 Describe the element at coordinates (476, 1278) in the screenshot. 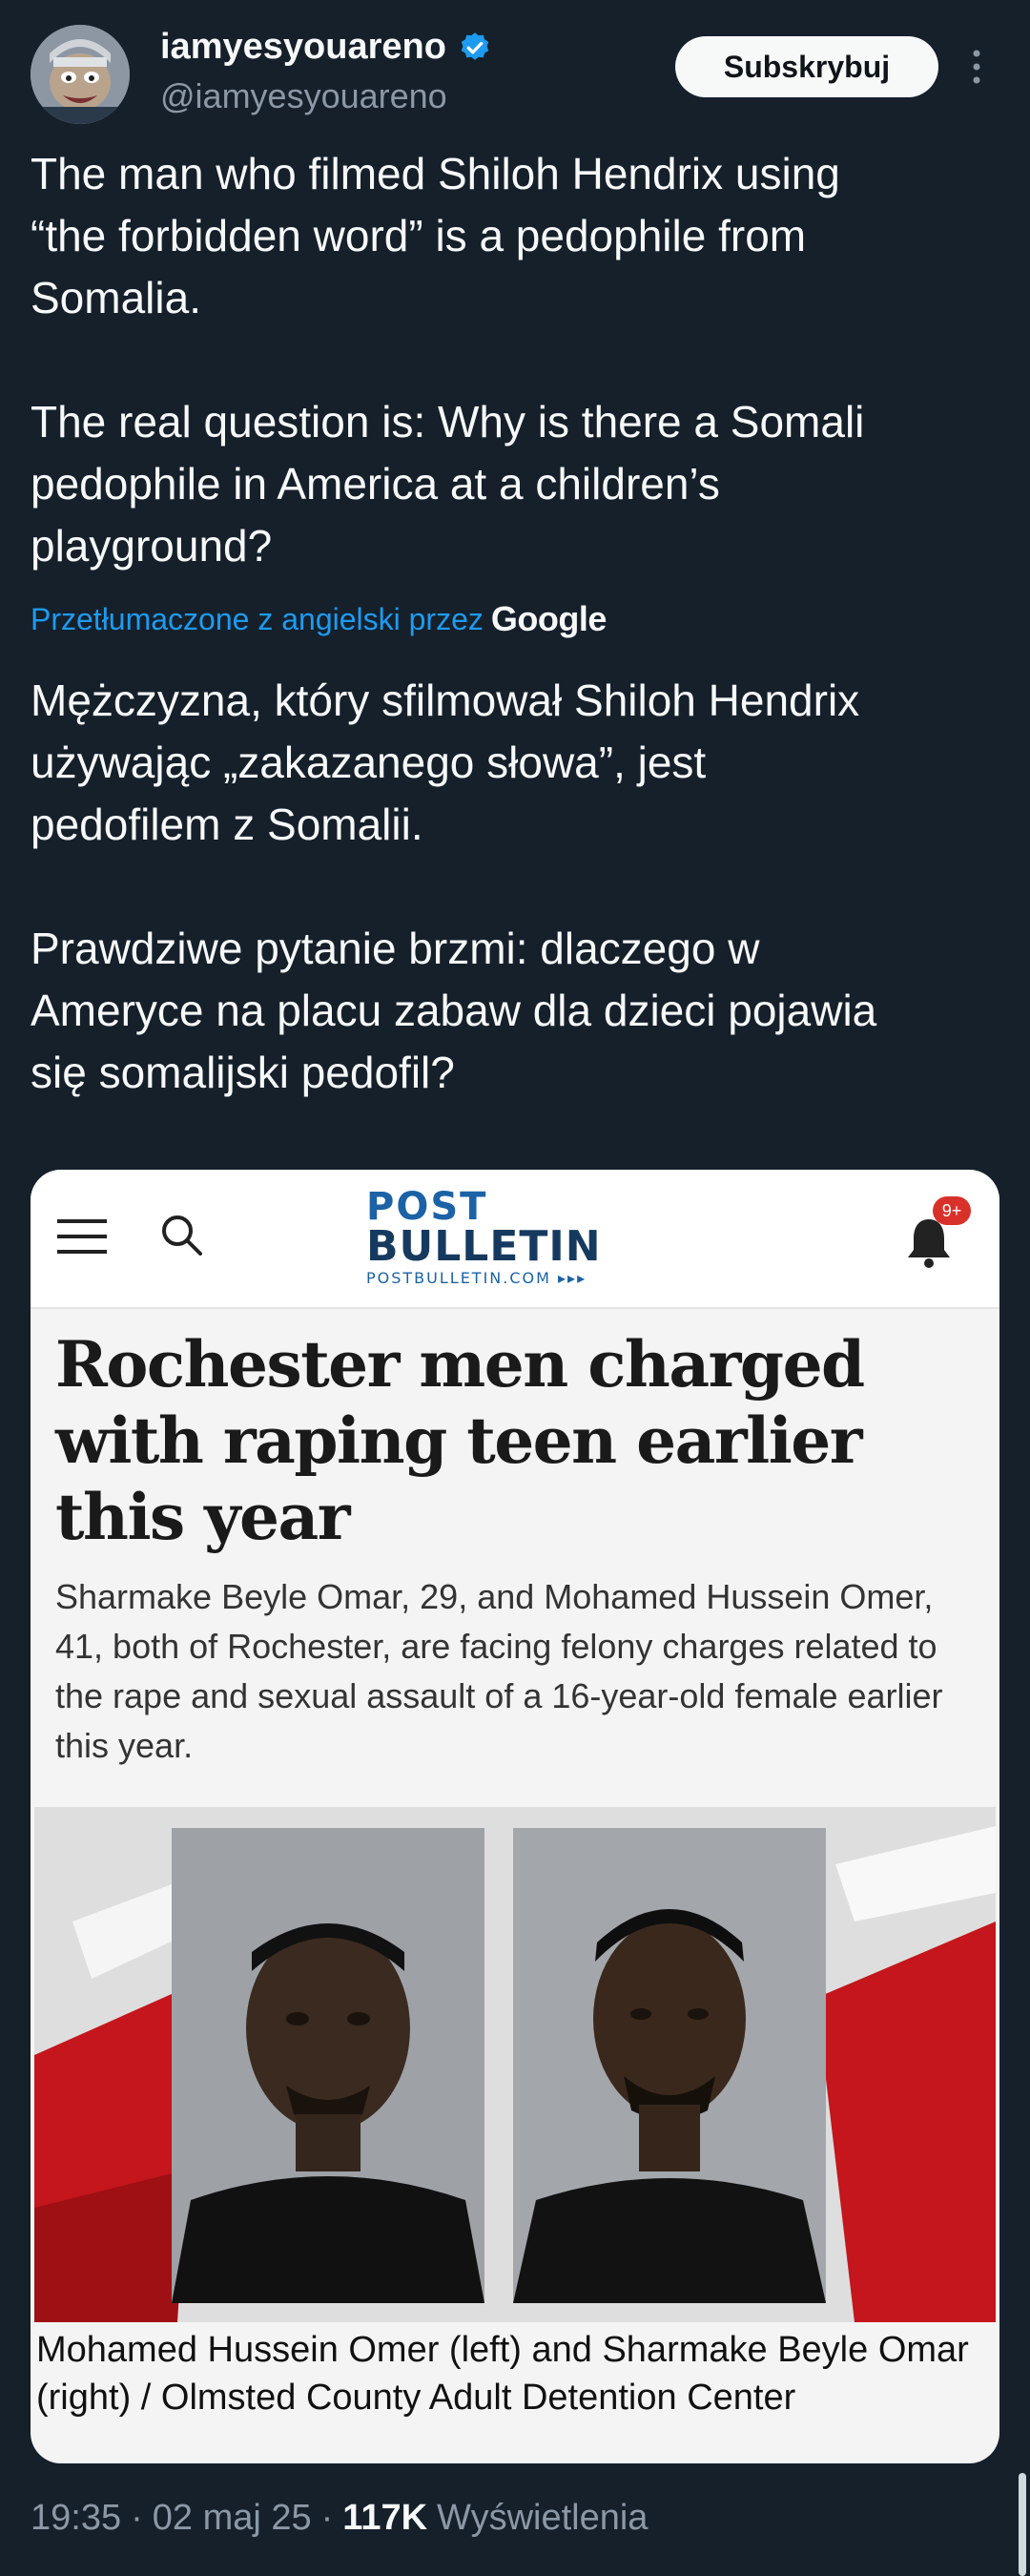

I see `logo-domain-text: POSTBULLETIN.COM ▸▸▸` at that location.